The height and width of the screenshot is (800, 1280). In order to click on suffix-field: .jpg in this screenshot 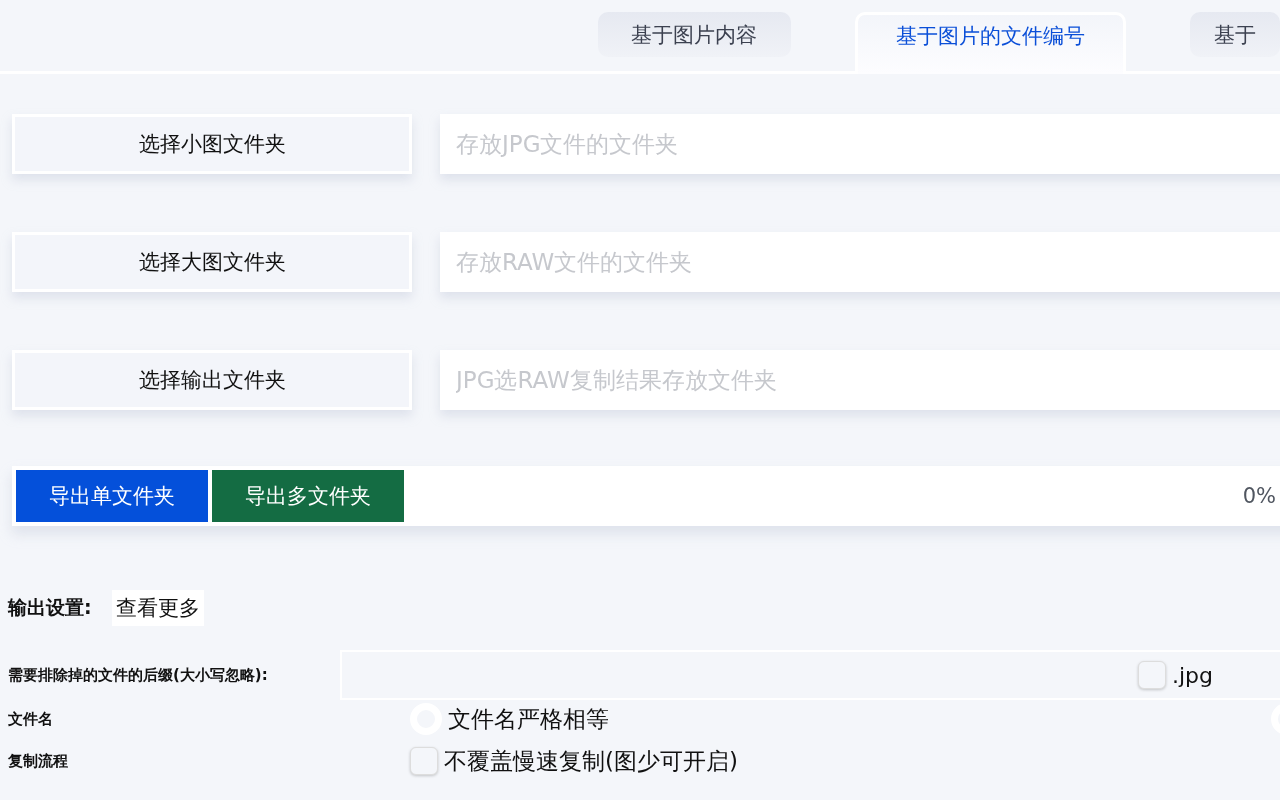, I will do `click(810, 675)`.